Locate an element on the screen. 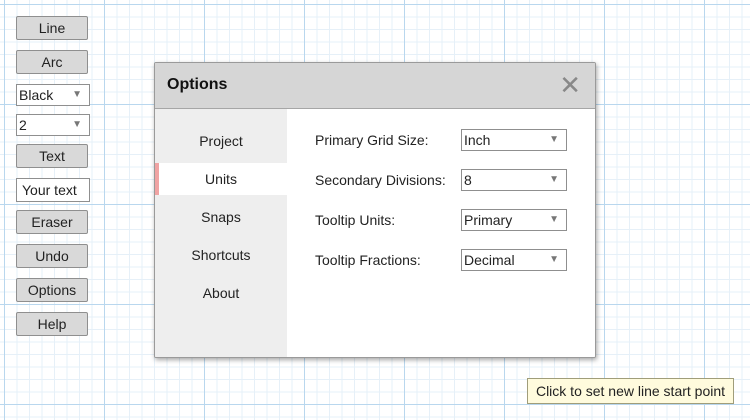 The height and width of the screenshot is (420, 750). tooltip-fractions-label: Tooltip Fractions: is located at coordinates (368, 260).